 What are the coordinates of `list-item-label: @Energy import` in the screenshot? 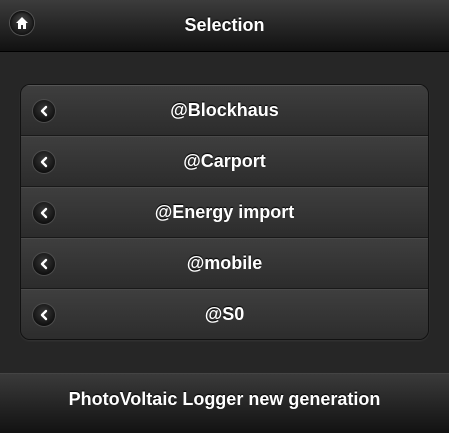 It's located at (224, 212).